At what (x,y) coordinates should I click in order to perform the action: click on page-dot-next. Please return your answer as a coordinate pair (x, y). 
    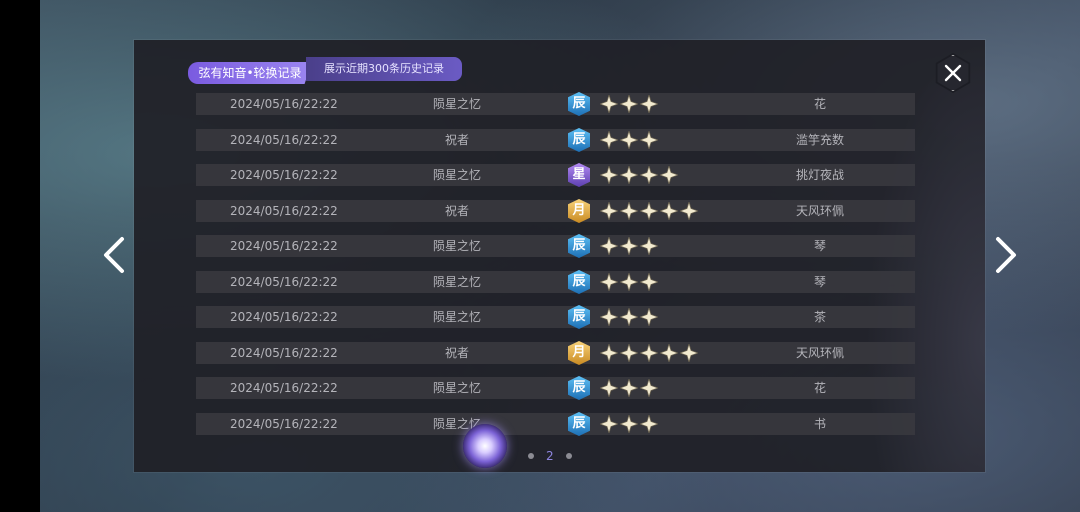
    Looking at the image, I should click on (568, 456).